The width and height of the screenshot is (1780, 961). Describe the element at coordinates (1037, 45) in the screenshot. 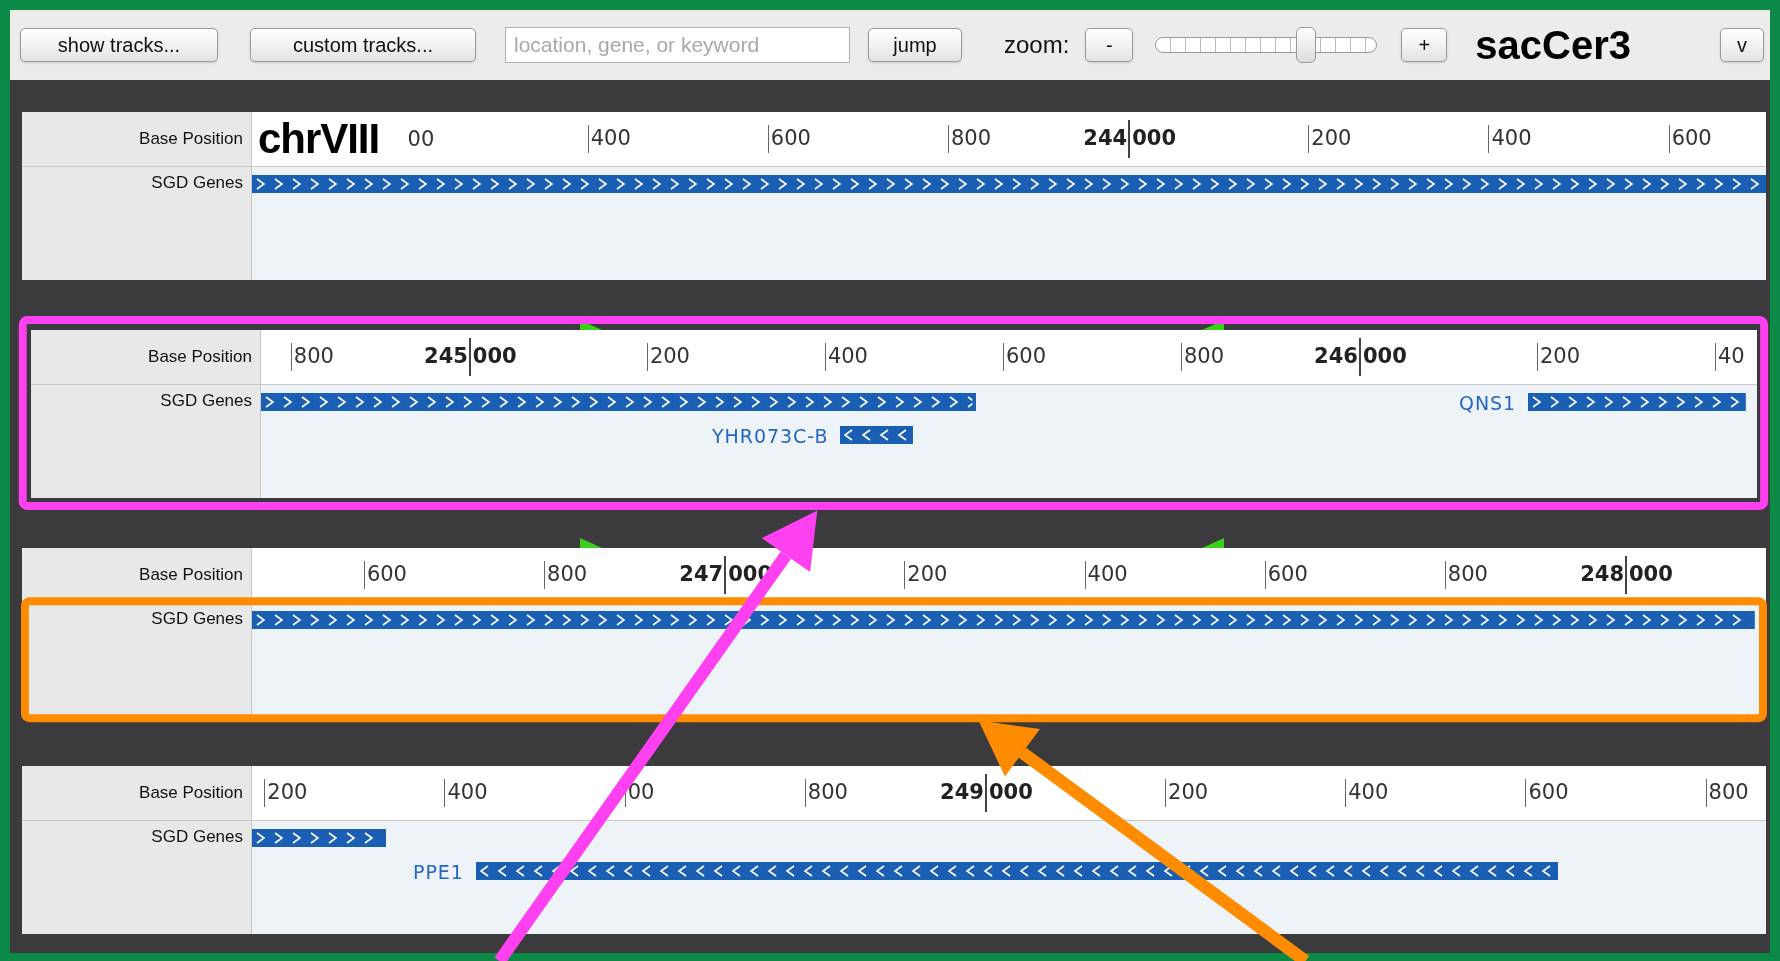

I see `zoom-label: zoom:` at that location.